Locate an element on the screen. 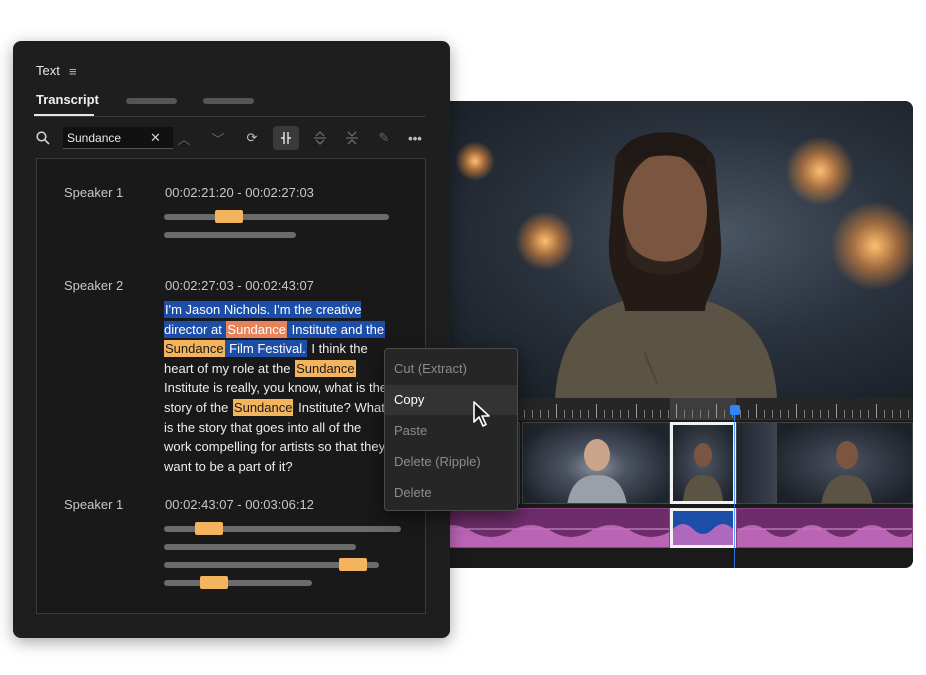 The image size is (926, 675). chevron-down-icon: ﹀ is located at coordinates (218, 138).